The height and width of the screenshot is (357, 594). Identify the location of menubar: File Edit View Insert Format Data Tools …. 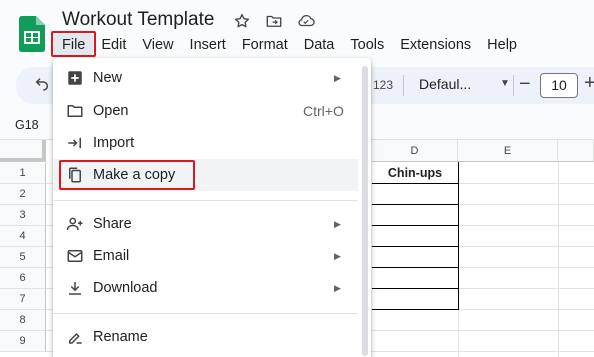
(289, 45).